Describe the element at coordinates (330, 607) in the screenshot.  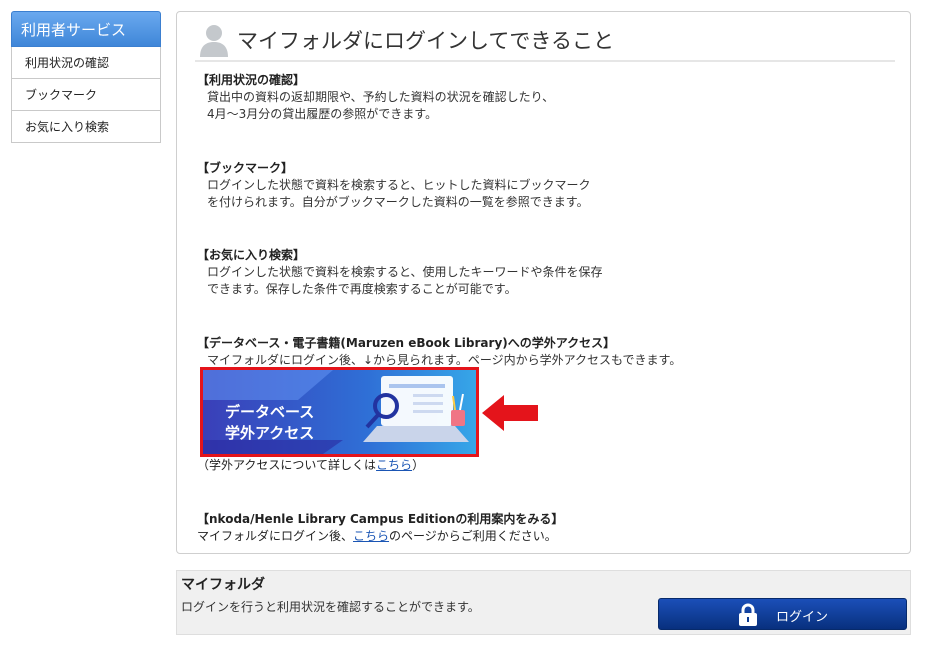
I see `login-description: ログインを行うと利用状況を確認することができます。` at that location.